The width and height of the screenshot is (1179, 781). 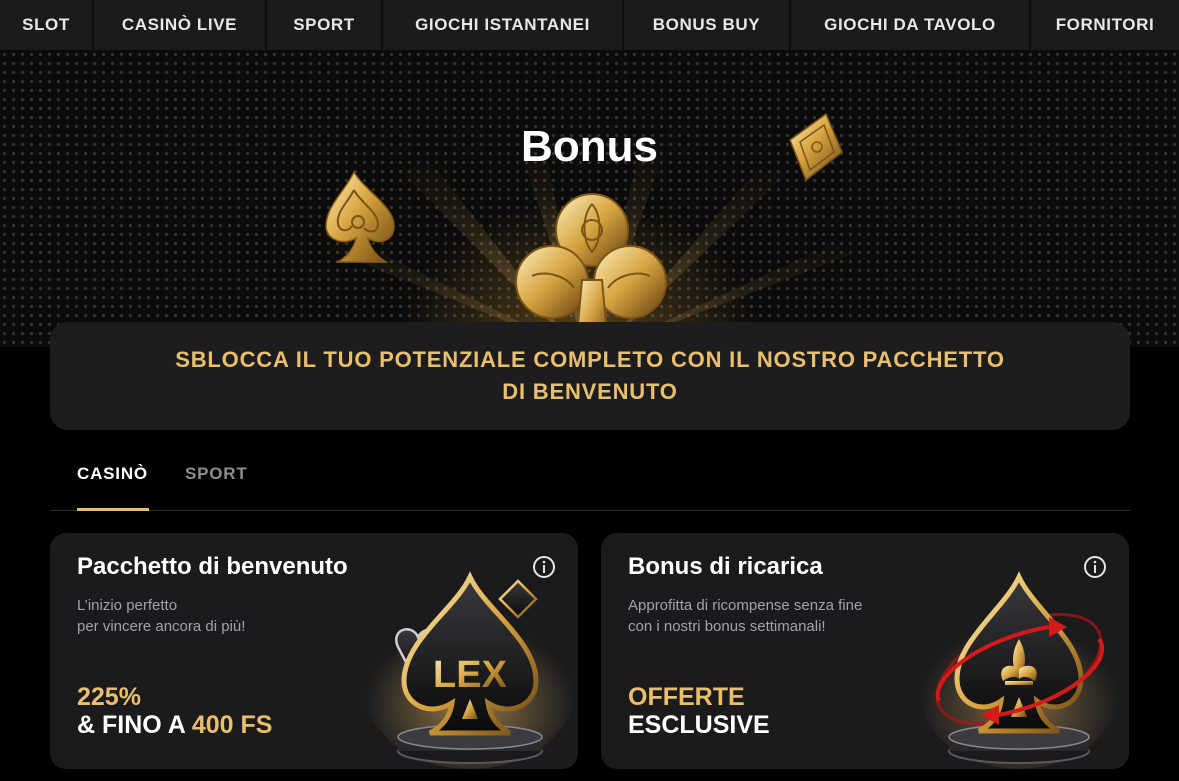 I want to click on offer-percentage: 225%, so click(x=109, y=697).